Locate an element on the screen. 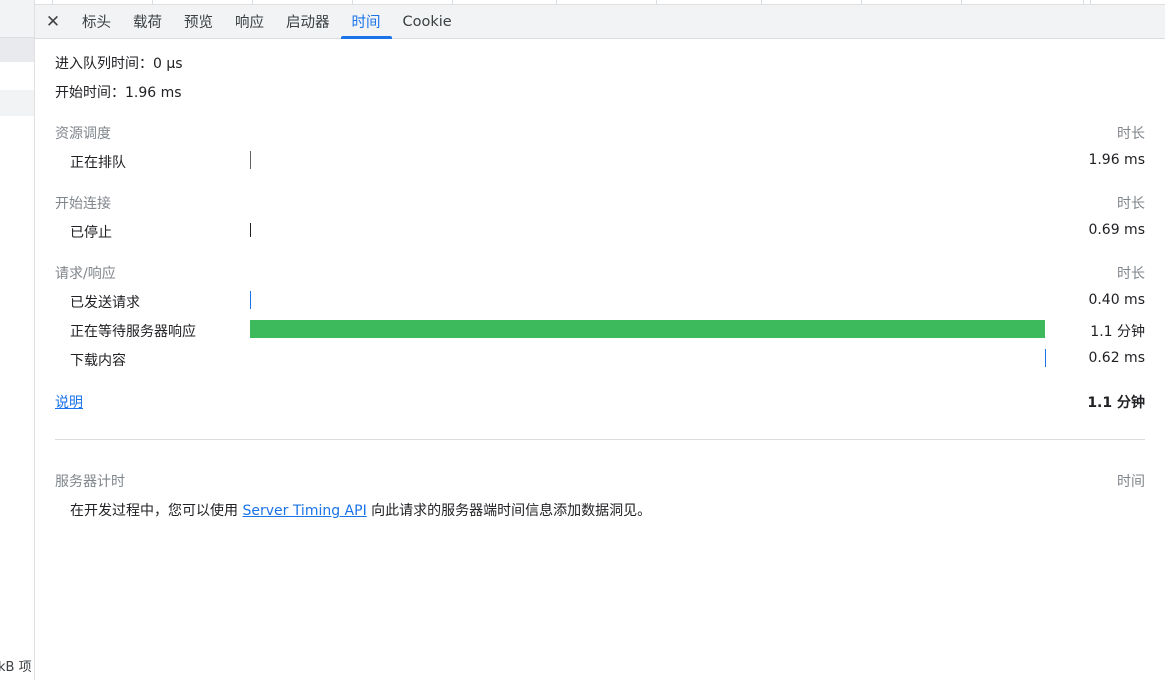 The image size is (1165, 680). tab-response: 响应 is located at coordinates (249, 21).